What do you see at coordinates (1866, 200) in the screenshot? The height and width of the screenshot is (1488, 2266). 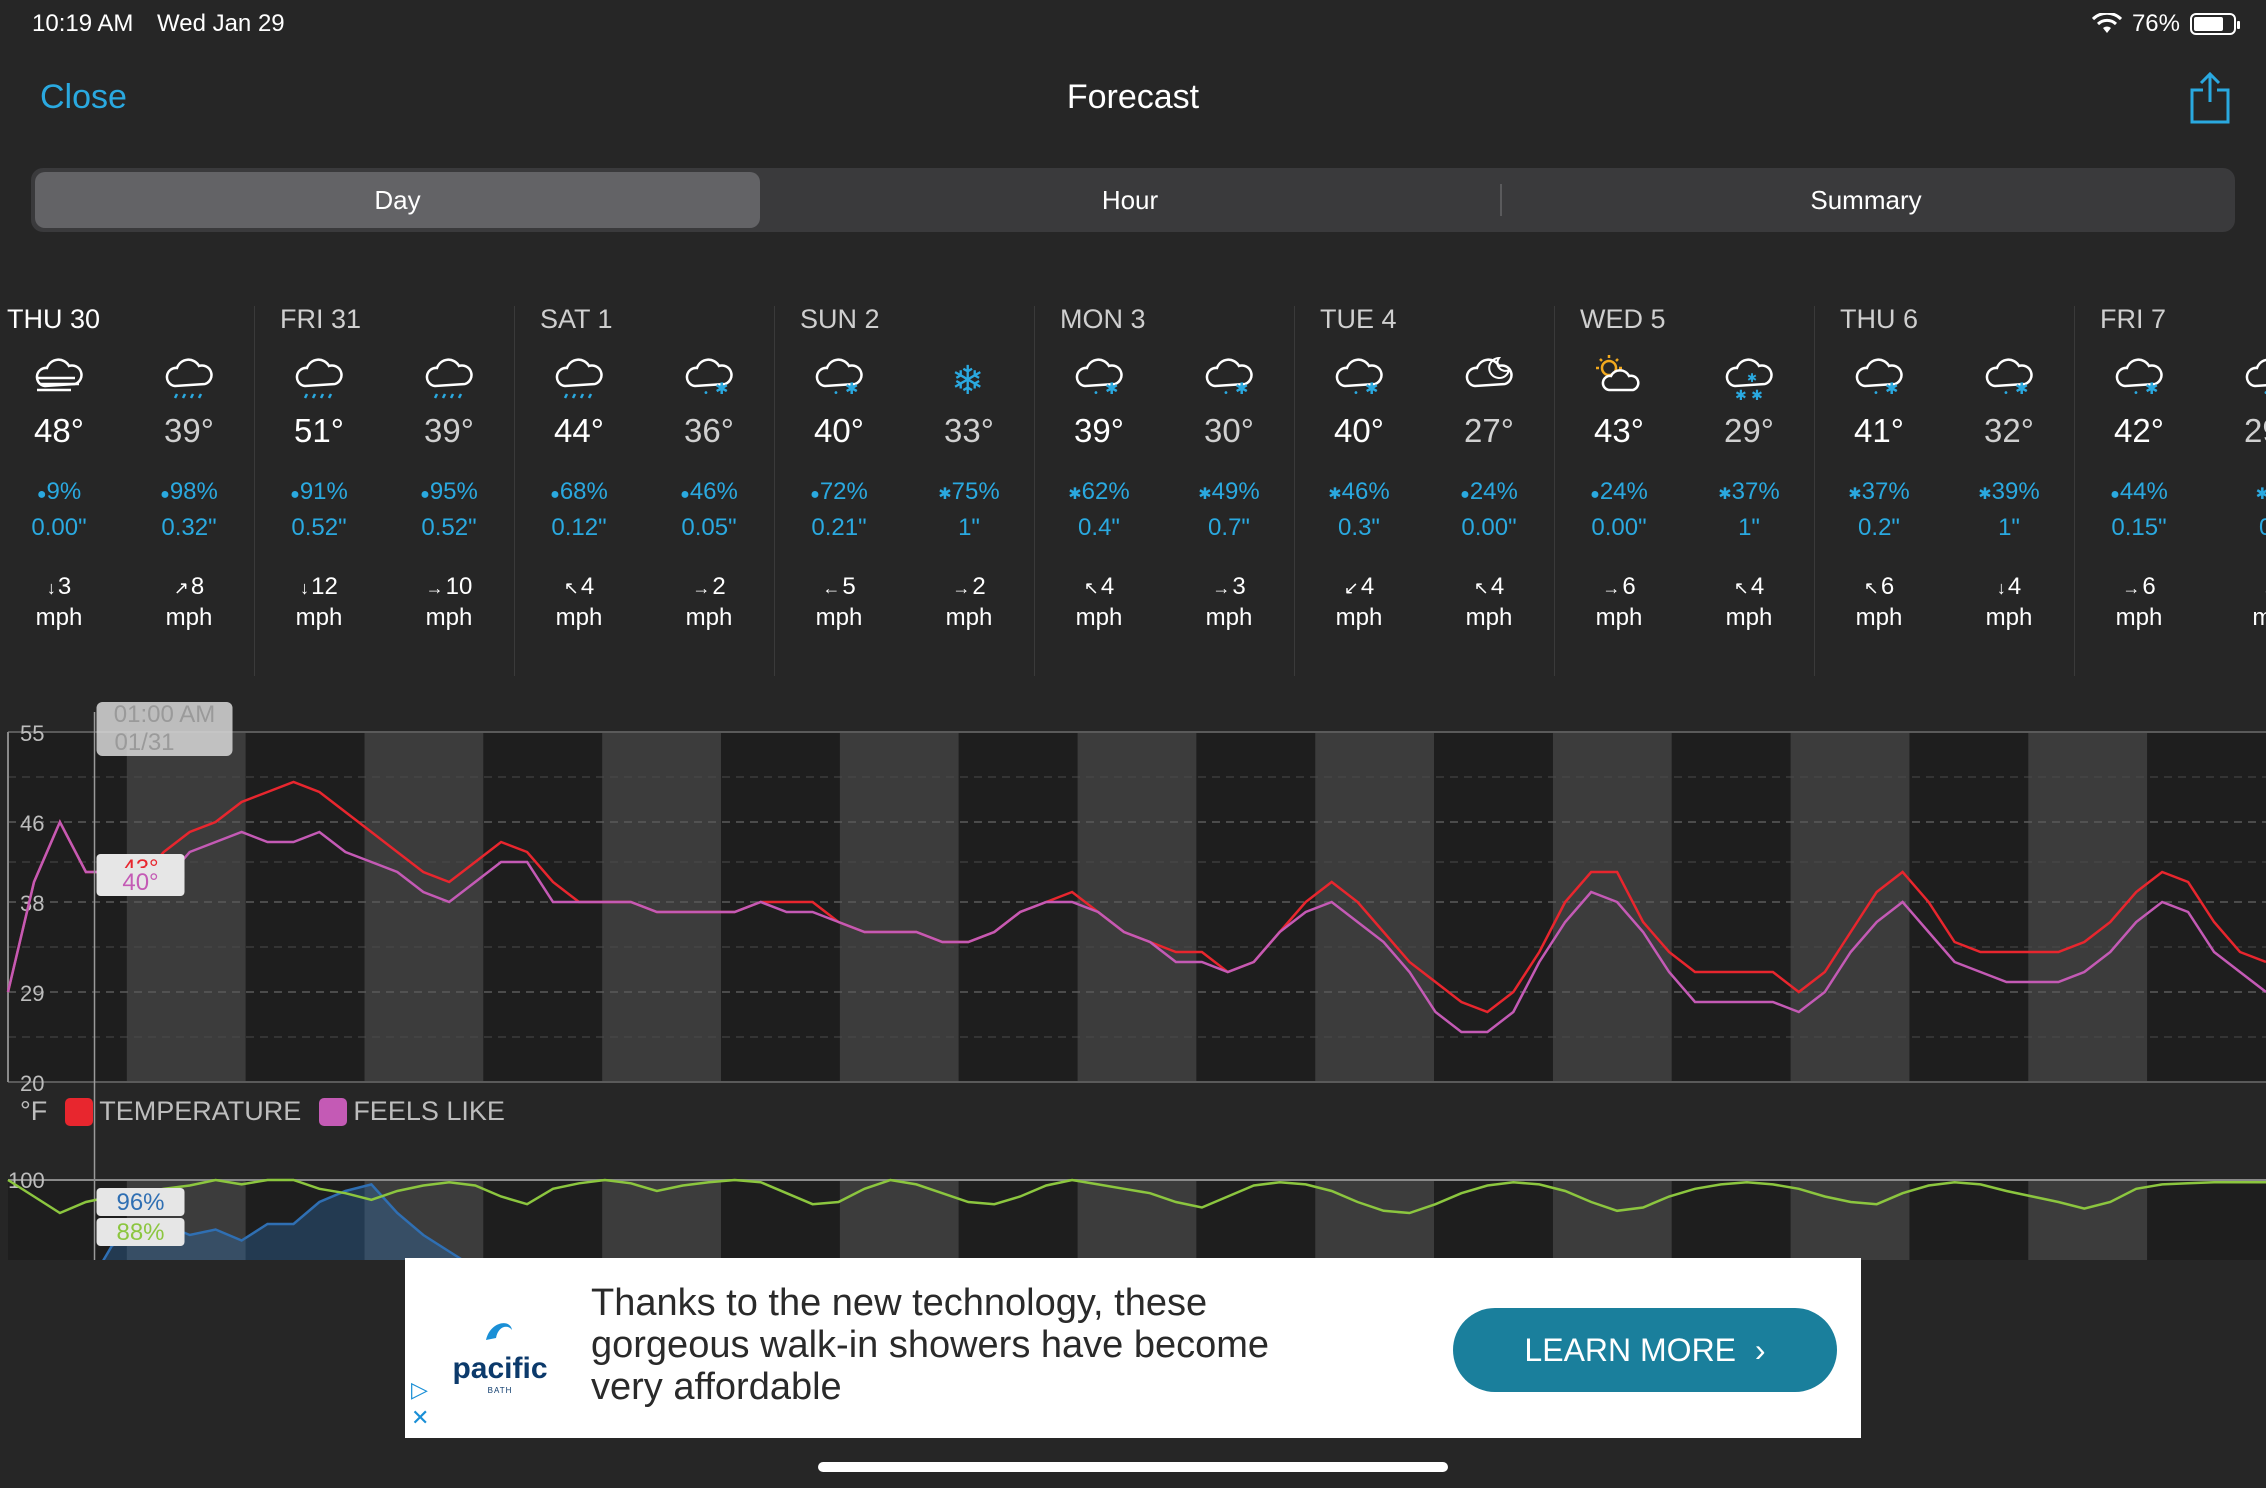 I see `tab-summary: Summary` at bounding box center [1866, 200].